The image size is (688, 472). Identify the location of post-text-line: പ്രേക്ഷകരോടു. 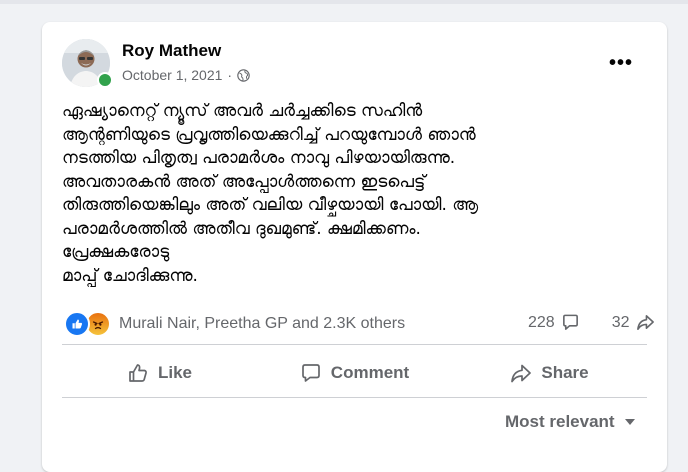
(116, 252).